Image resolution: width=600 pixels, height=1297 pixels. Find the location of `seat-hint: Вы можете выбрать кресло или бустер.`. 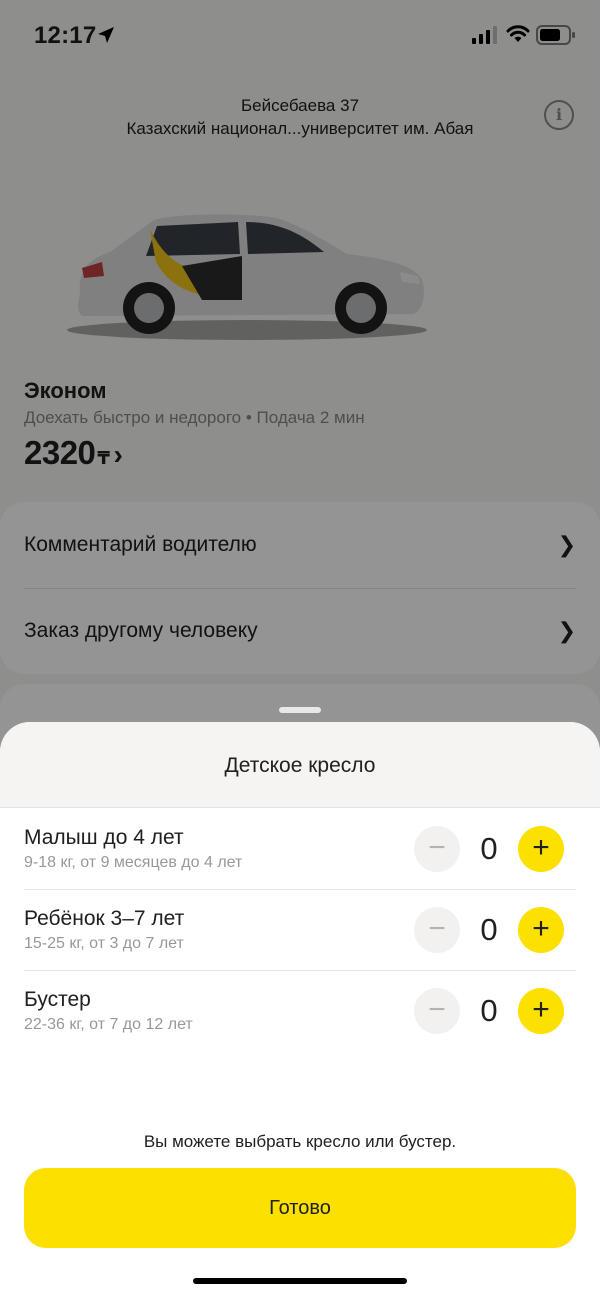

seat-hint: Вы можете выбрать кресло или бустер. is located at coordinates (300, 1141).